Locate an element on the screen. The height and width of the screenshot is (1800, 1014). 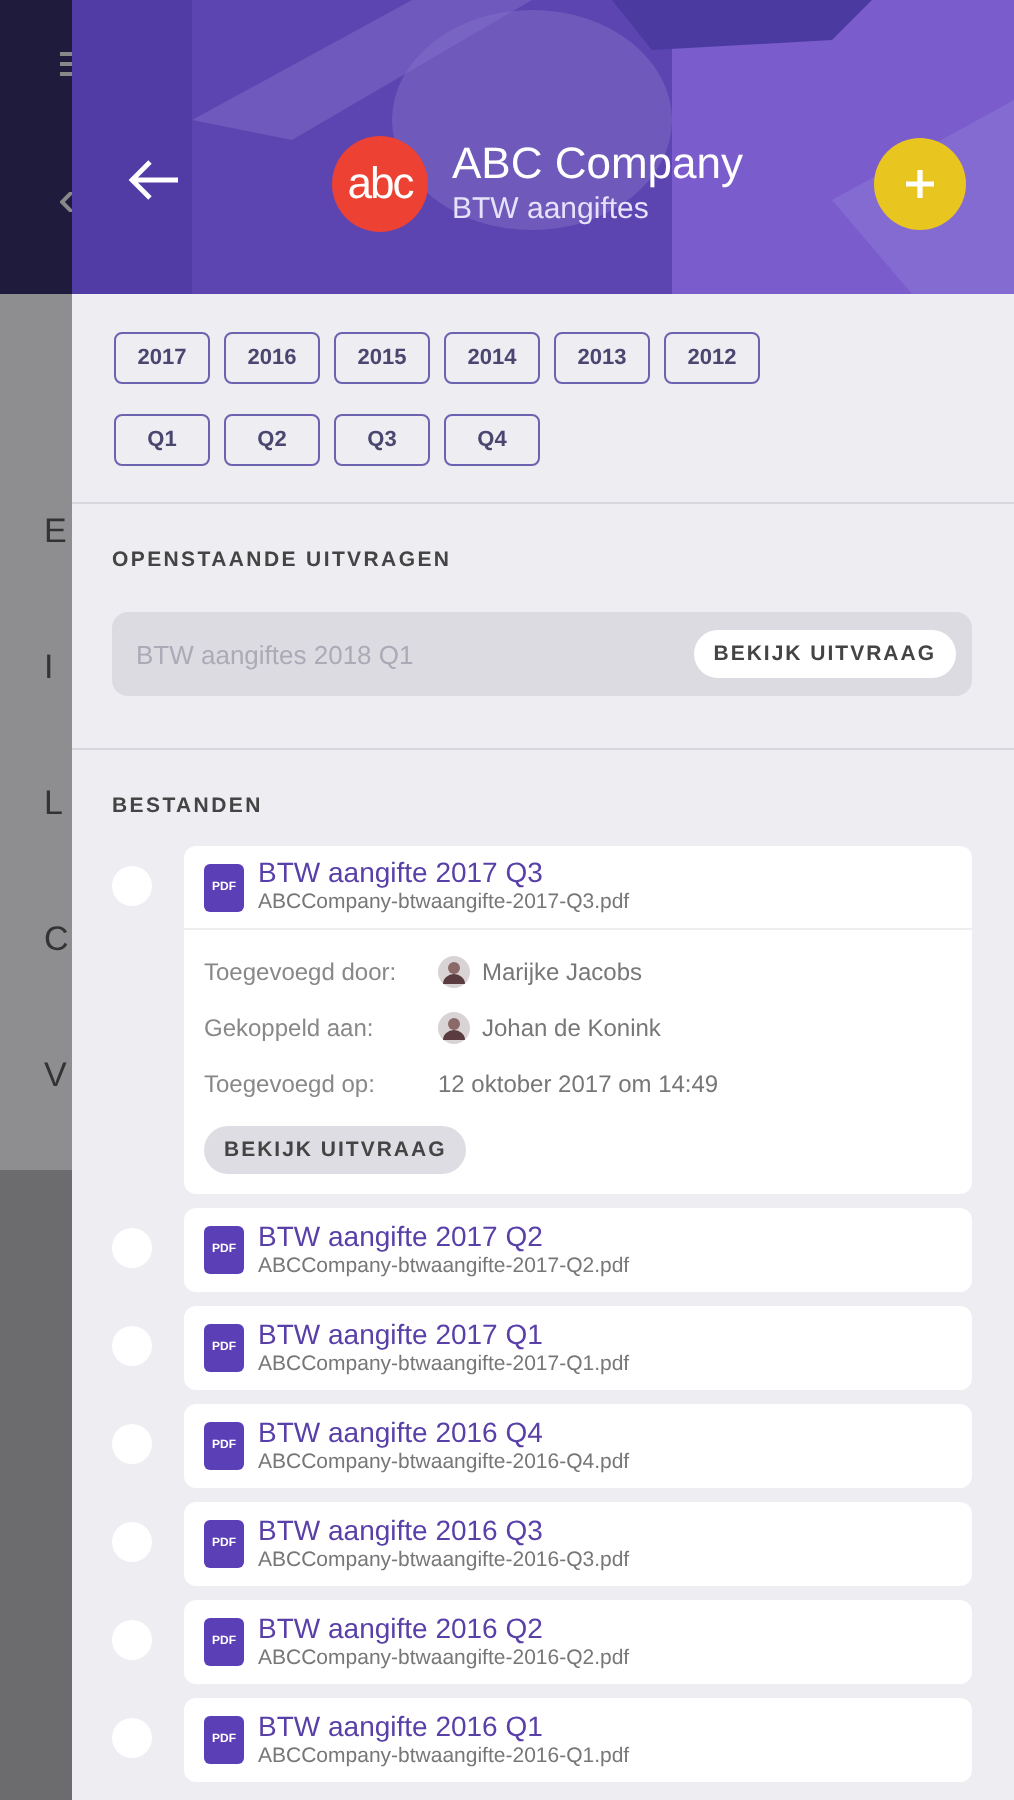
file-name: ABCCompany-btwaangifte-2017-Q2.pdf is located at coordinates (444, 1266).